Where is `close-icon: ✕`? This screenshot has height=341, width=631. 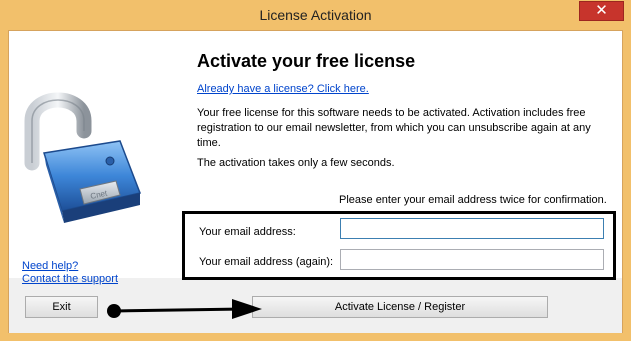 close-icon: ✕ is located at coordinates (601, 10).